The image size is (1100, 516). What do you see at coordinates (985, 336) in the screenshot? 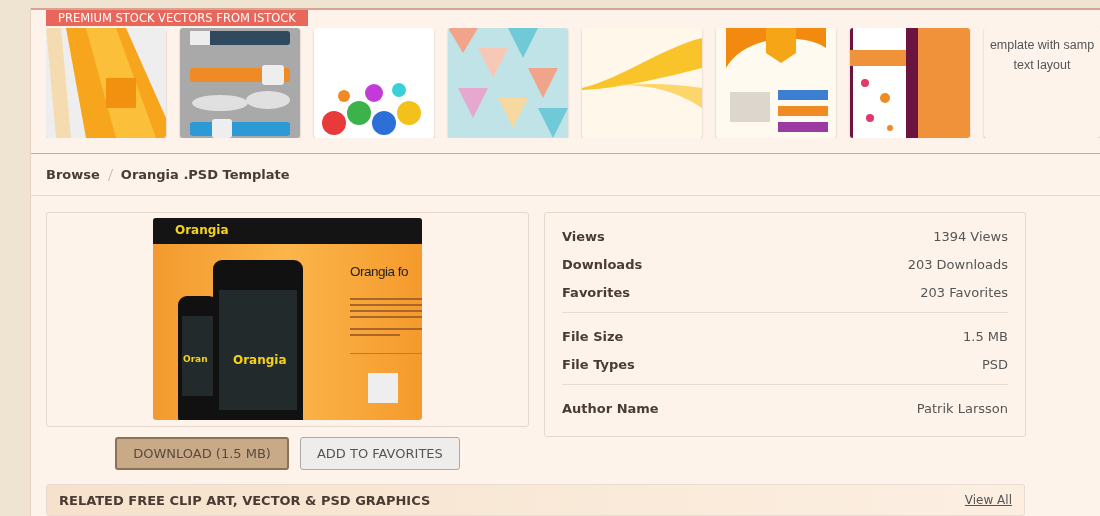
I see `detail-value: 1.5 MB` at bounding box center [985, 336].